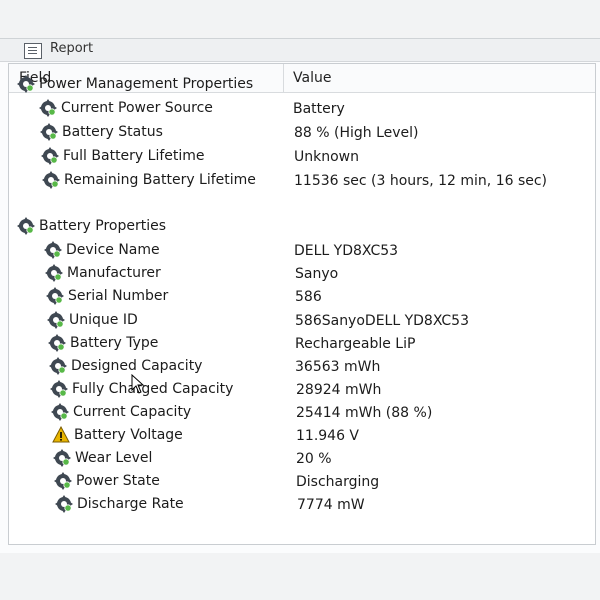 The height and width of the screenshot is (600, 600). I want to click on table-row: Wear Level 20 %, so click(302, 459).